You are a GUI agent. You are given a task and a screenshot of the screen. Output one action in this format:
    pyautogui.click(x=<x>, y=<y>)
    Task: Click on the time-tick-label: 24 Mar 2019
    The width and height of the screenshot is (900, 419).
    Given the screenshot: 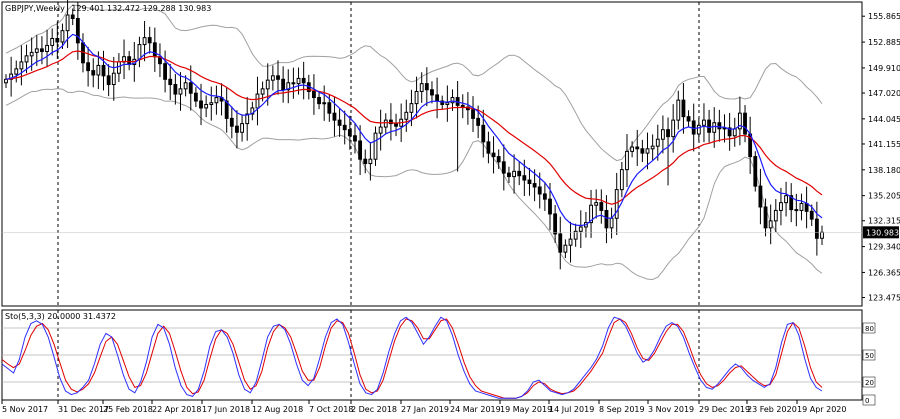 What is the action you would take?
    pyautogui.click(x=475, y=409)
    